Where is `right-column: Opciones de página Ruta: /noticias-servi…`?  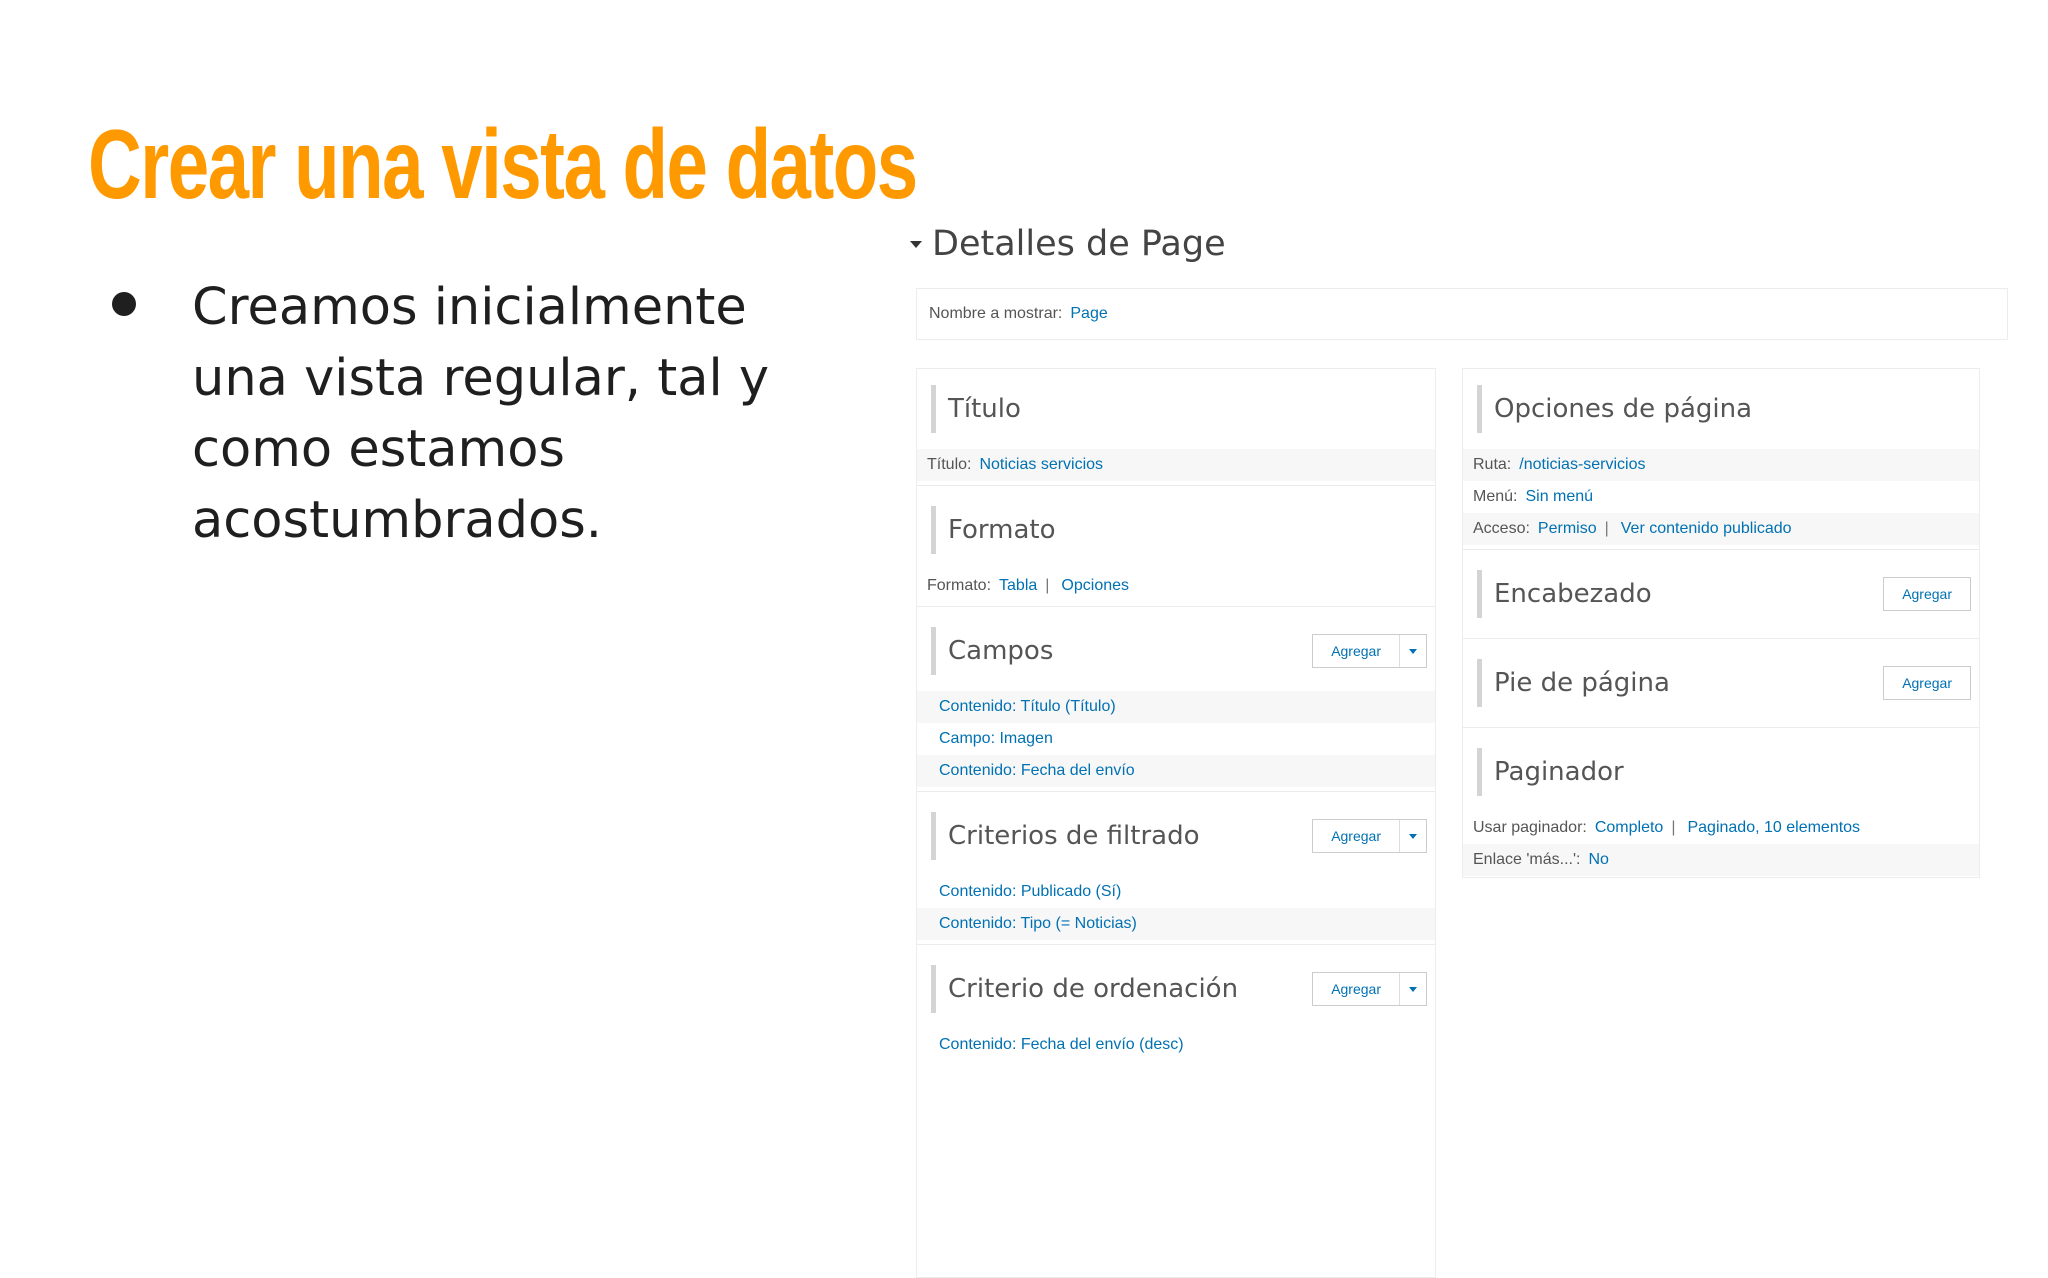 right-column: Opciones de página Ruta: /noticias-servi… is located at coordinates (1721, 623).